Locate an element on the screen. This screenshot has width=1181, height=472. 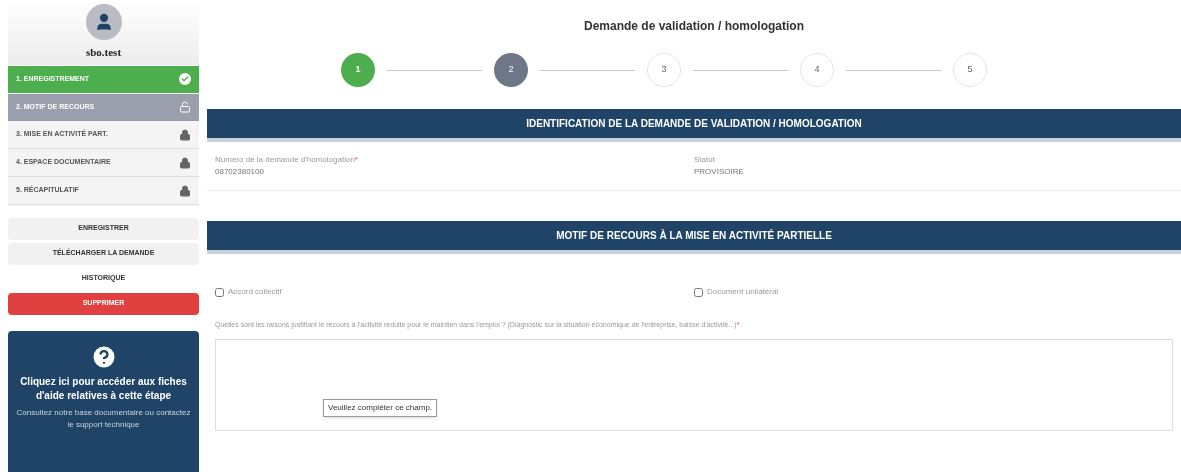
field-value: 08702380100 is located at coordinates (240, 172).